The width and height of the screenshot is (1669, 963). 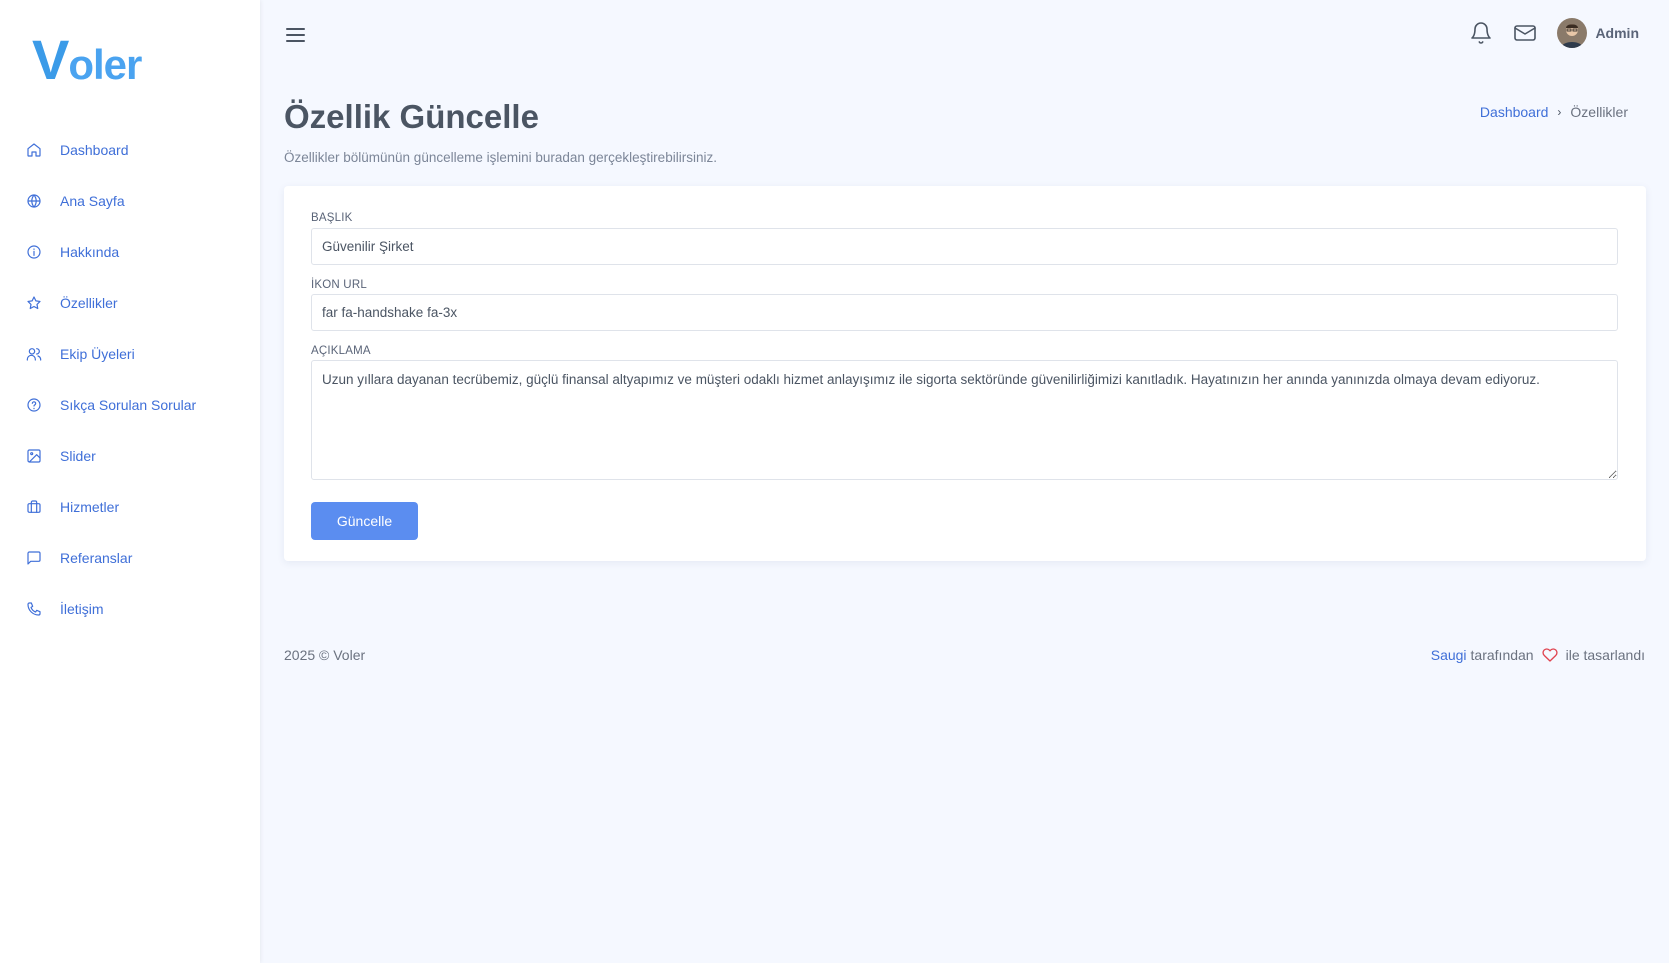 I want to click on breadcrumb-dashboard-link: Dashboard, so click(x=1514, y=112).